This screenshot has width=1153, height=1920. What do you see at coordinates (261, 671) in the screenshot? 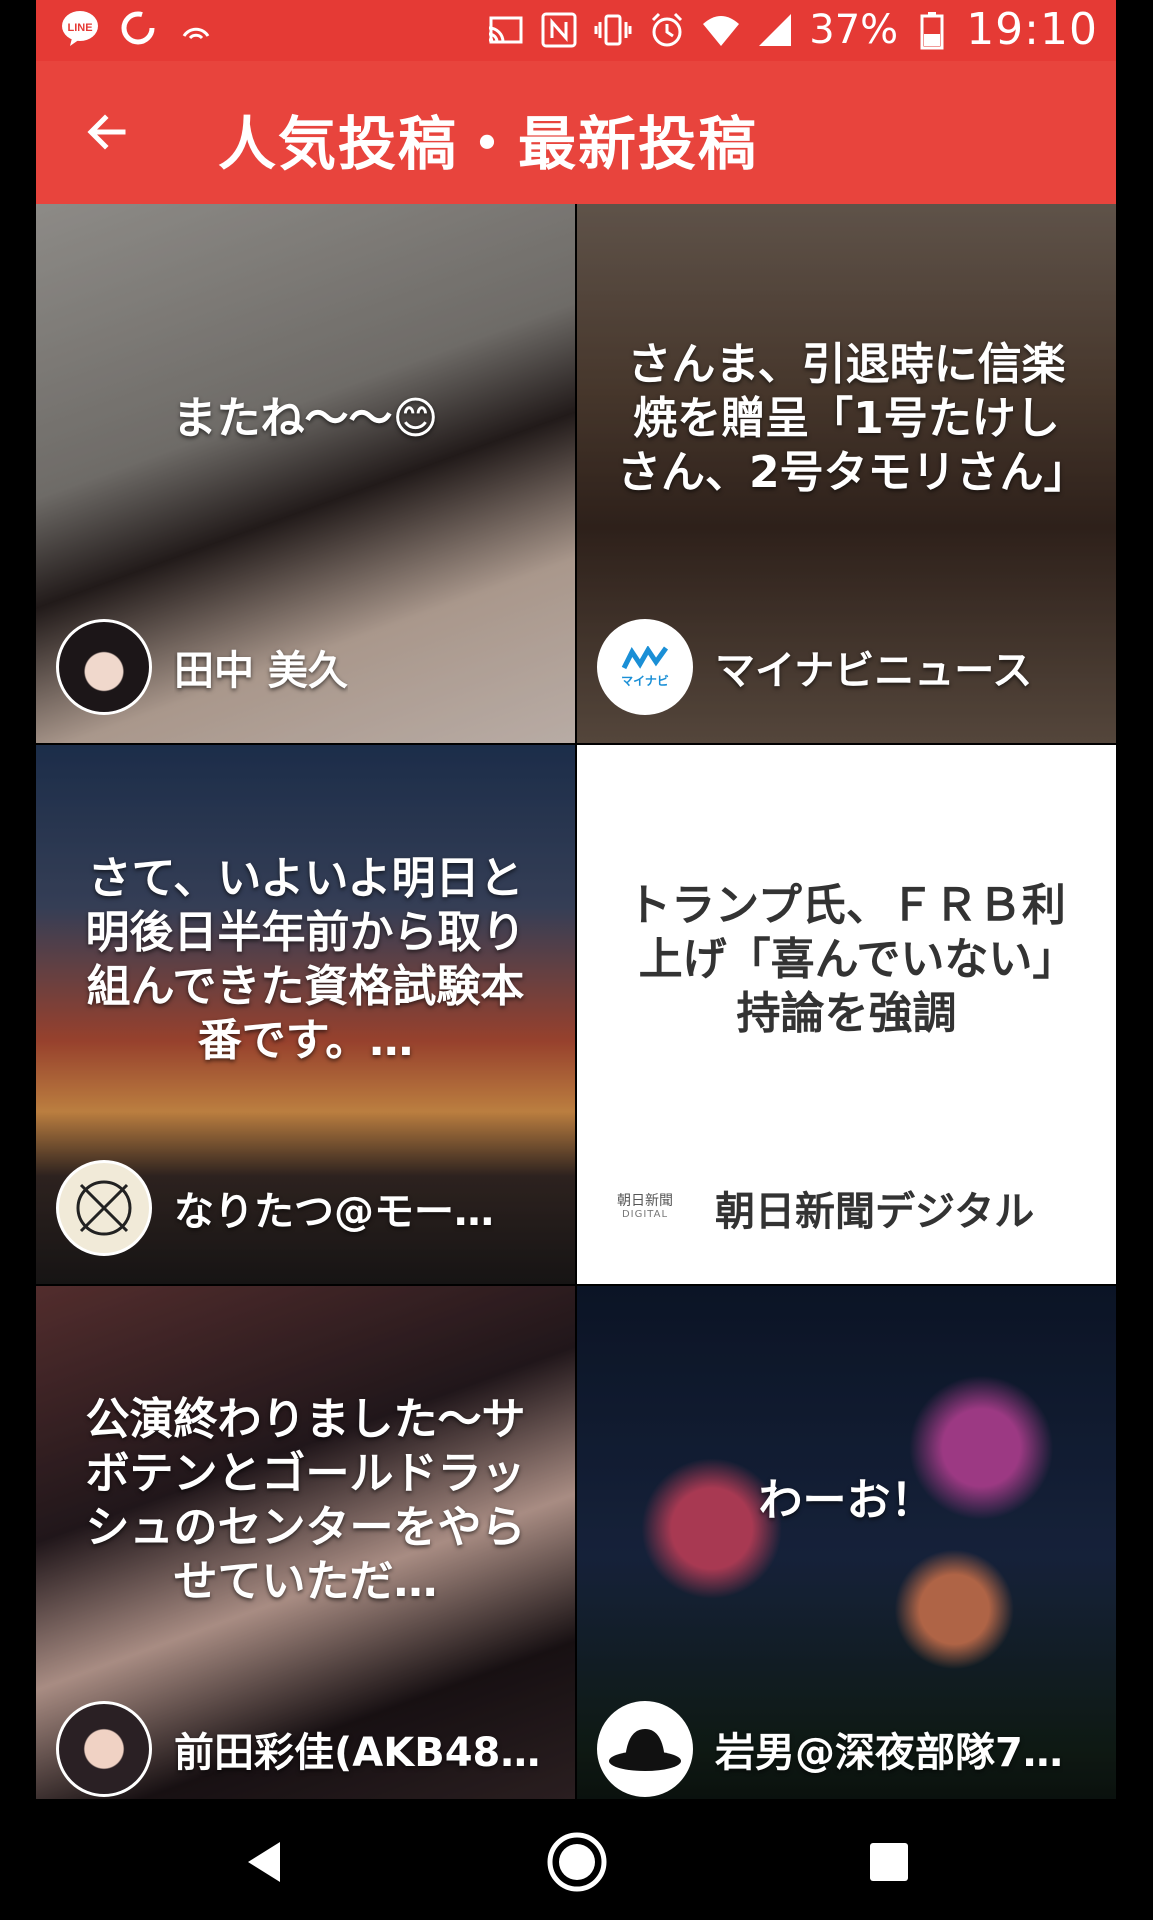
I see `author-name: 田中 美久` at bounding box center [261, 671].